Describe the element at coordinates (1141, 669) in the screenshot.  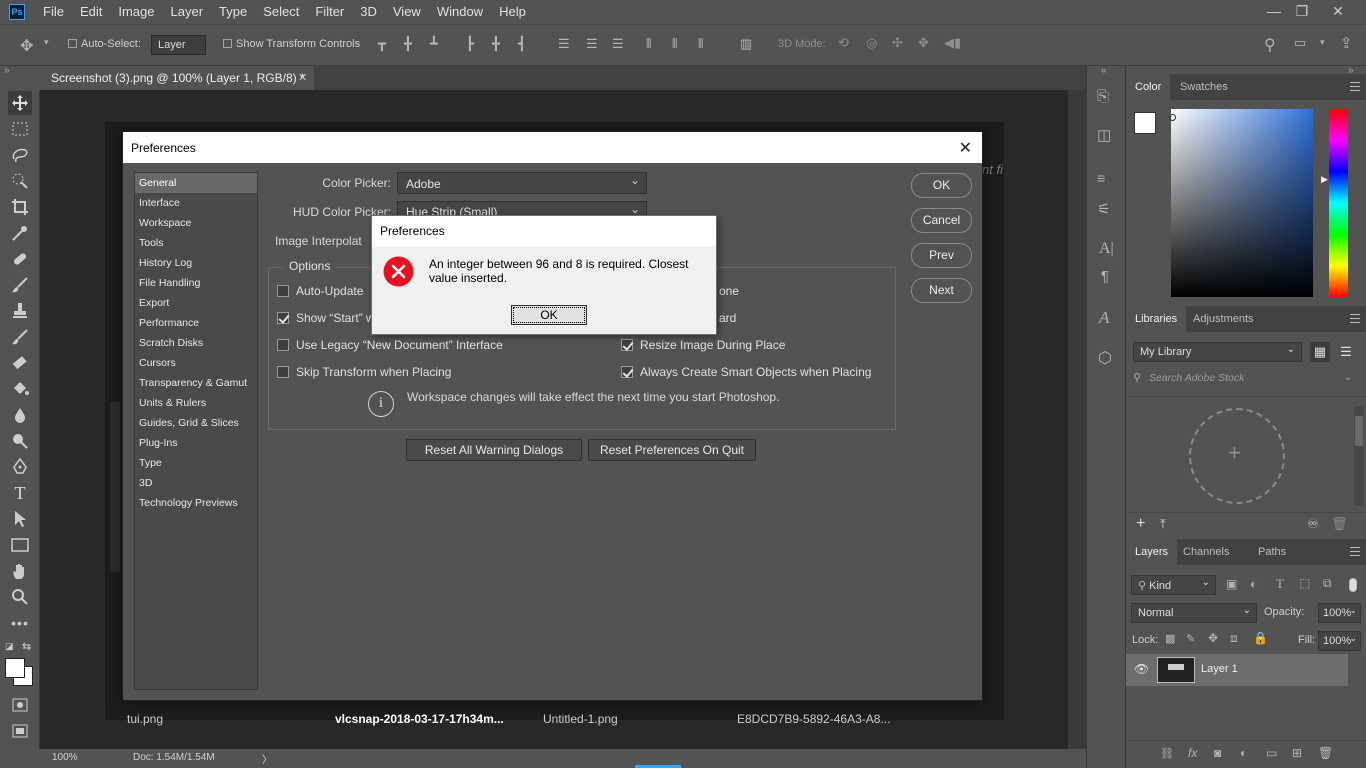
I see `eye-icon: 👁` at that location.